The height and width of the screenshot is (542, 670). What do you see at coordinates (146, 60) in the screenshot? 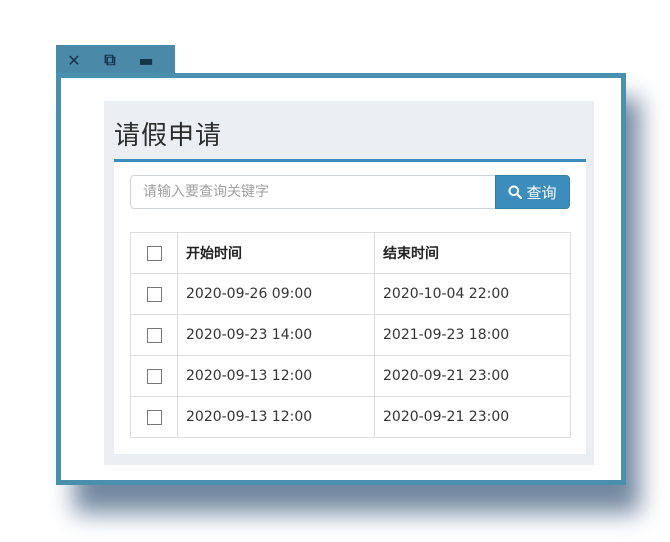
I see `minimize-icon: ▬` at bounding box center [146, 60].